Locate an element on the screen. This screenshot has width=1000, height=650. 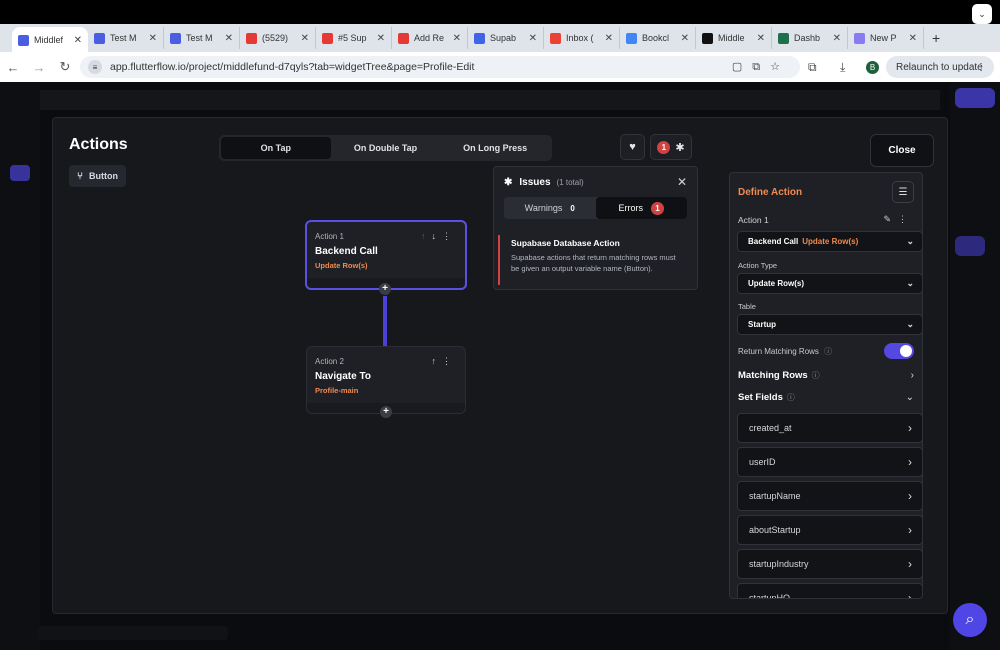
tab-on-tap: On Tap is located at coordinates (276, 148).